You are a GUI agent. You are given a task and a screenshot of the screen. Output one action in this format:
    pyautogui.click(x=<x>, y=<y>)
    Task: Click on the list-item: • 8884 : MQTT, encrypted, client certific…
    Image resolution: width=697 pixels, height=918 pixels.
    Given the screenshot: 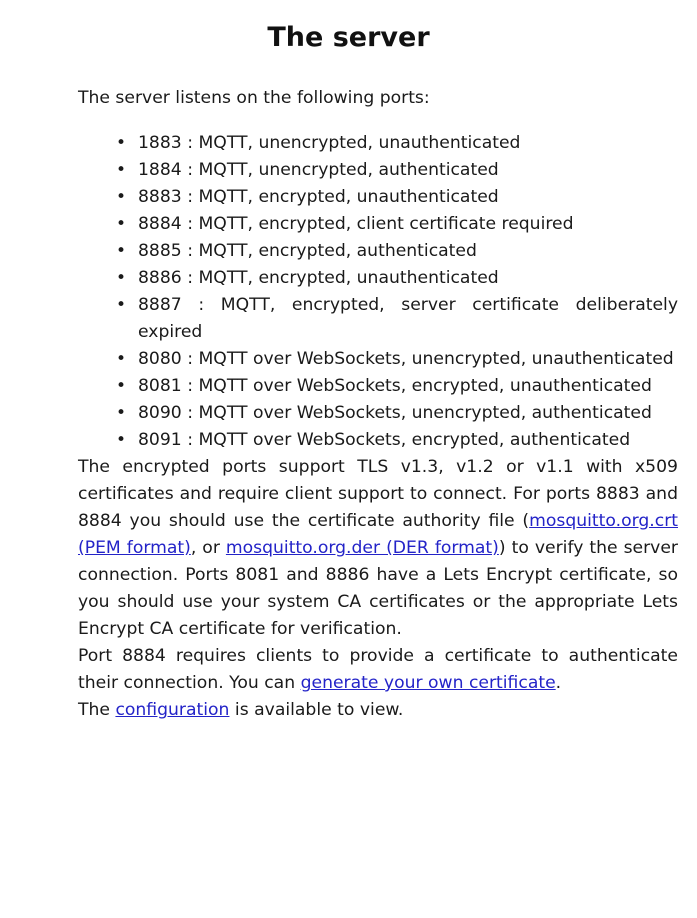 What is the action you would take?
    pyautogui.click(x=397, y=224)
    